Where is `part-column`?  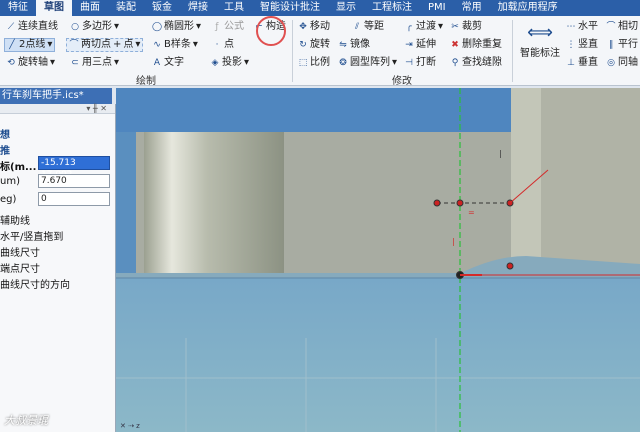 part-column is located at coordinates (526, 183).